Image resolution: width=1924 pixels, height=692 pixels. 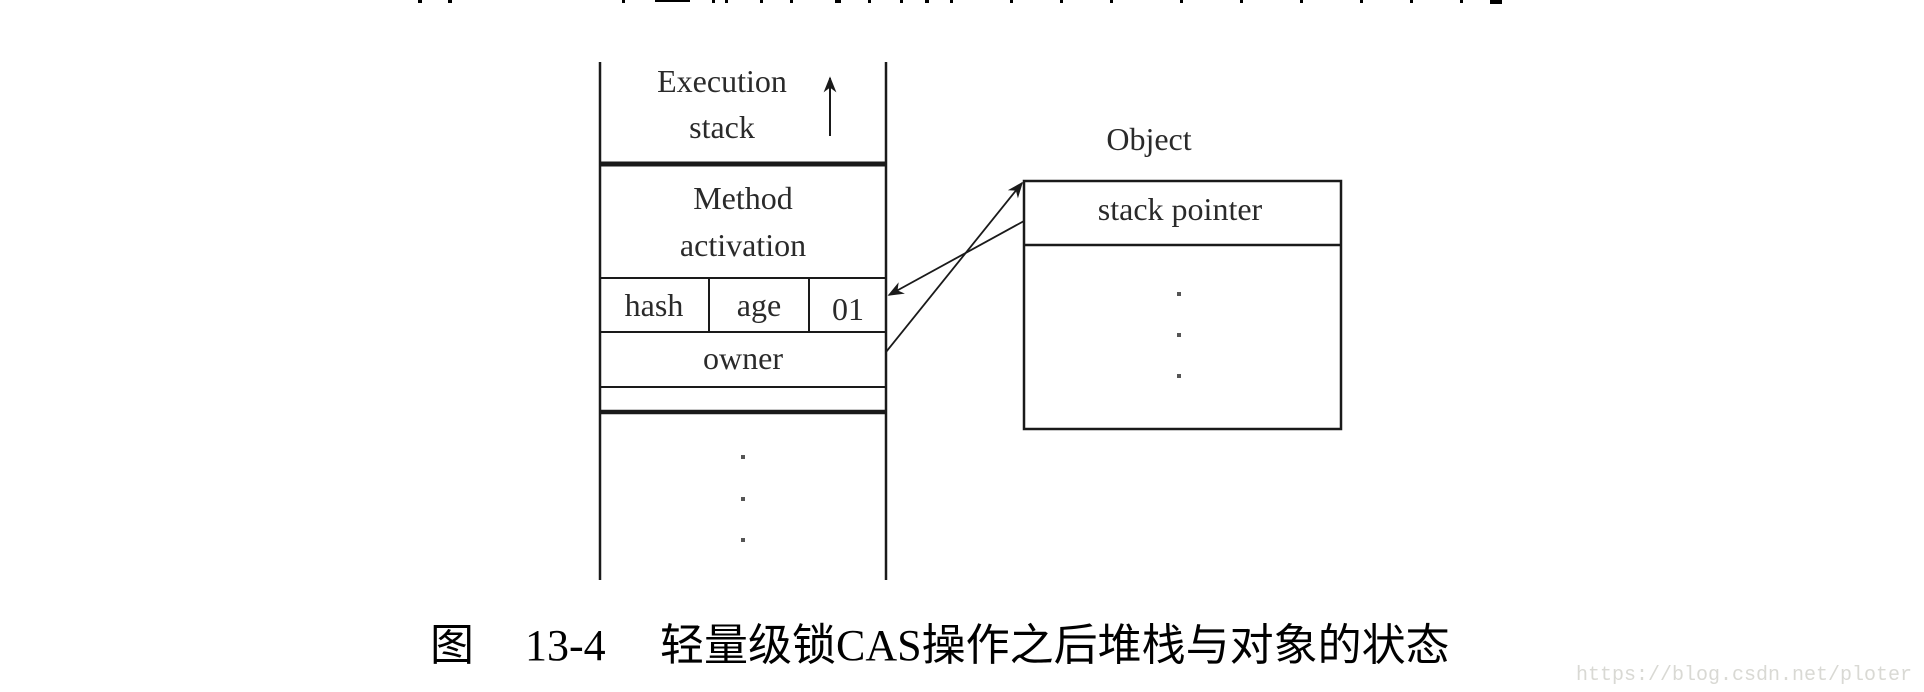 What do you see at coordinates (743, 498) in the screenshot?
I see `stack-continuation-dots` at bounding box center [743, 498].